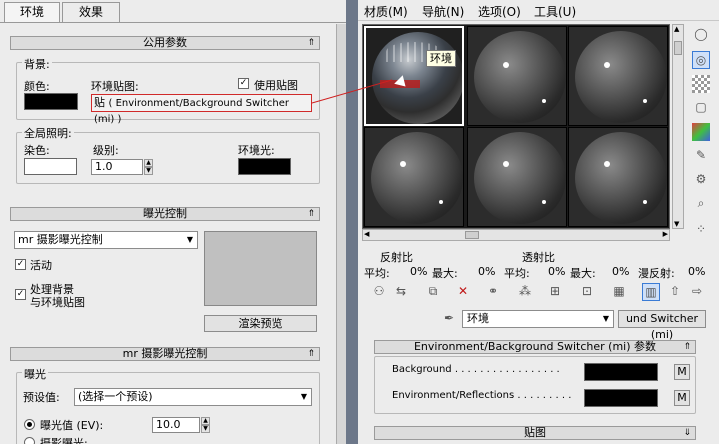 The image size is (719, 444). I want to click on unique-icon: ⁂, so click(525, 292).